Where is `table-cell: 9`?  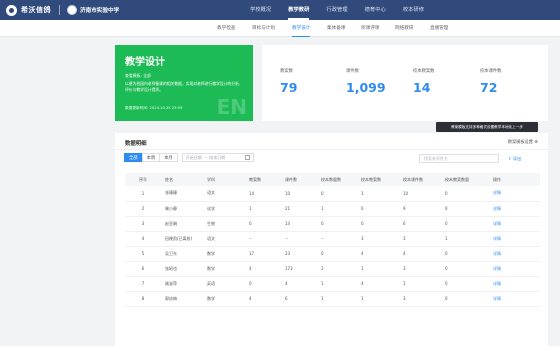 table-cell: 9 is located at coordinates (420, 209).